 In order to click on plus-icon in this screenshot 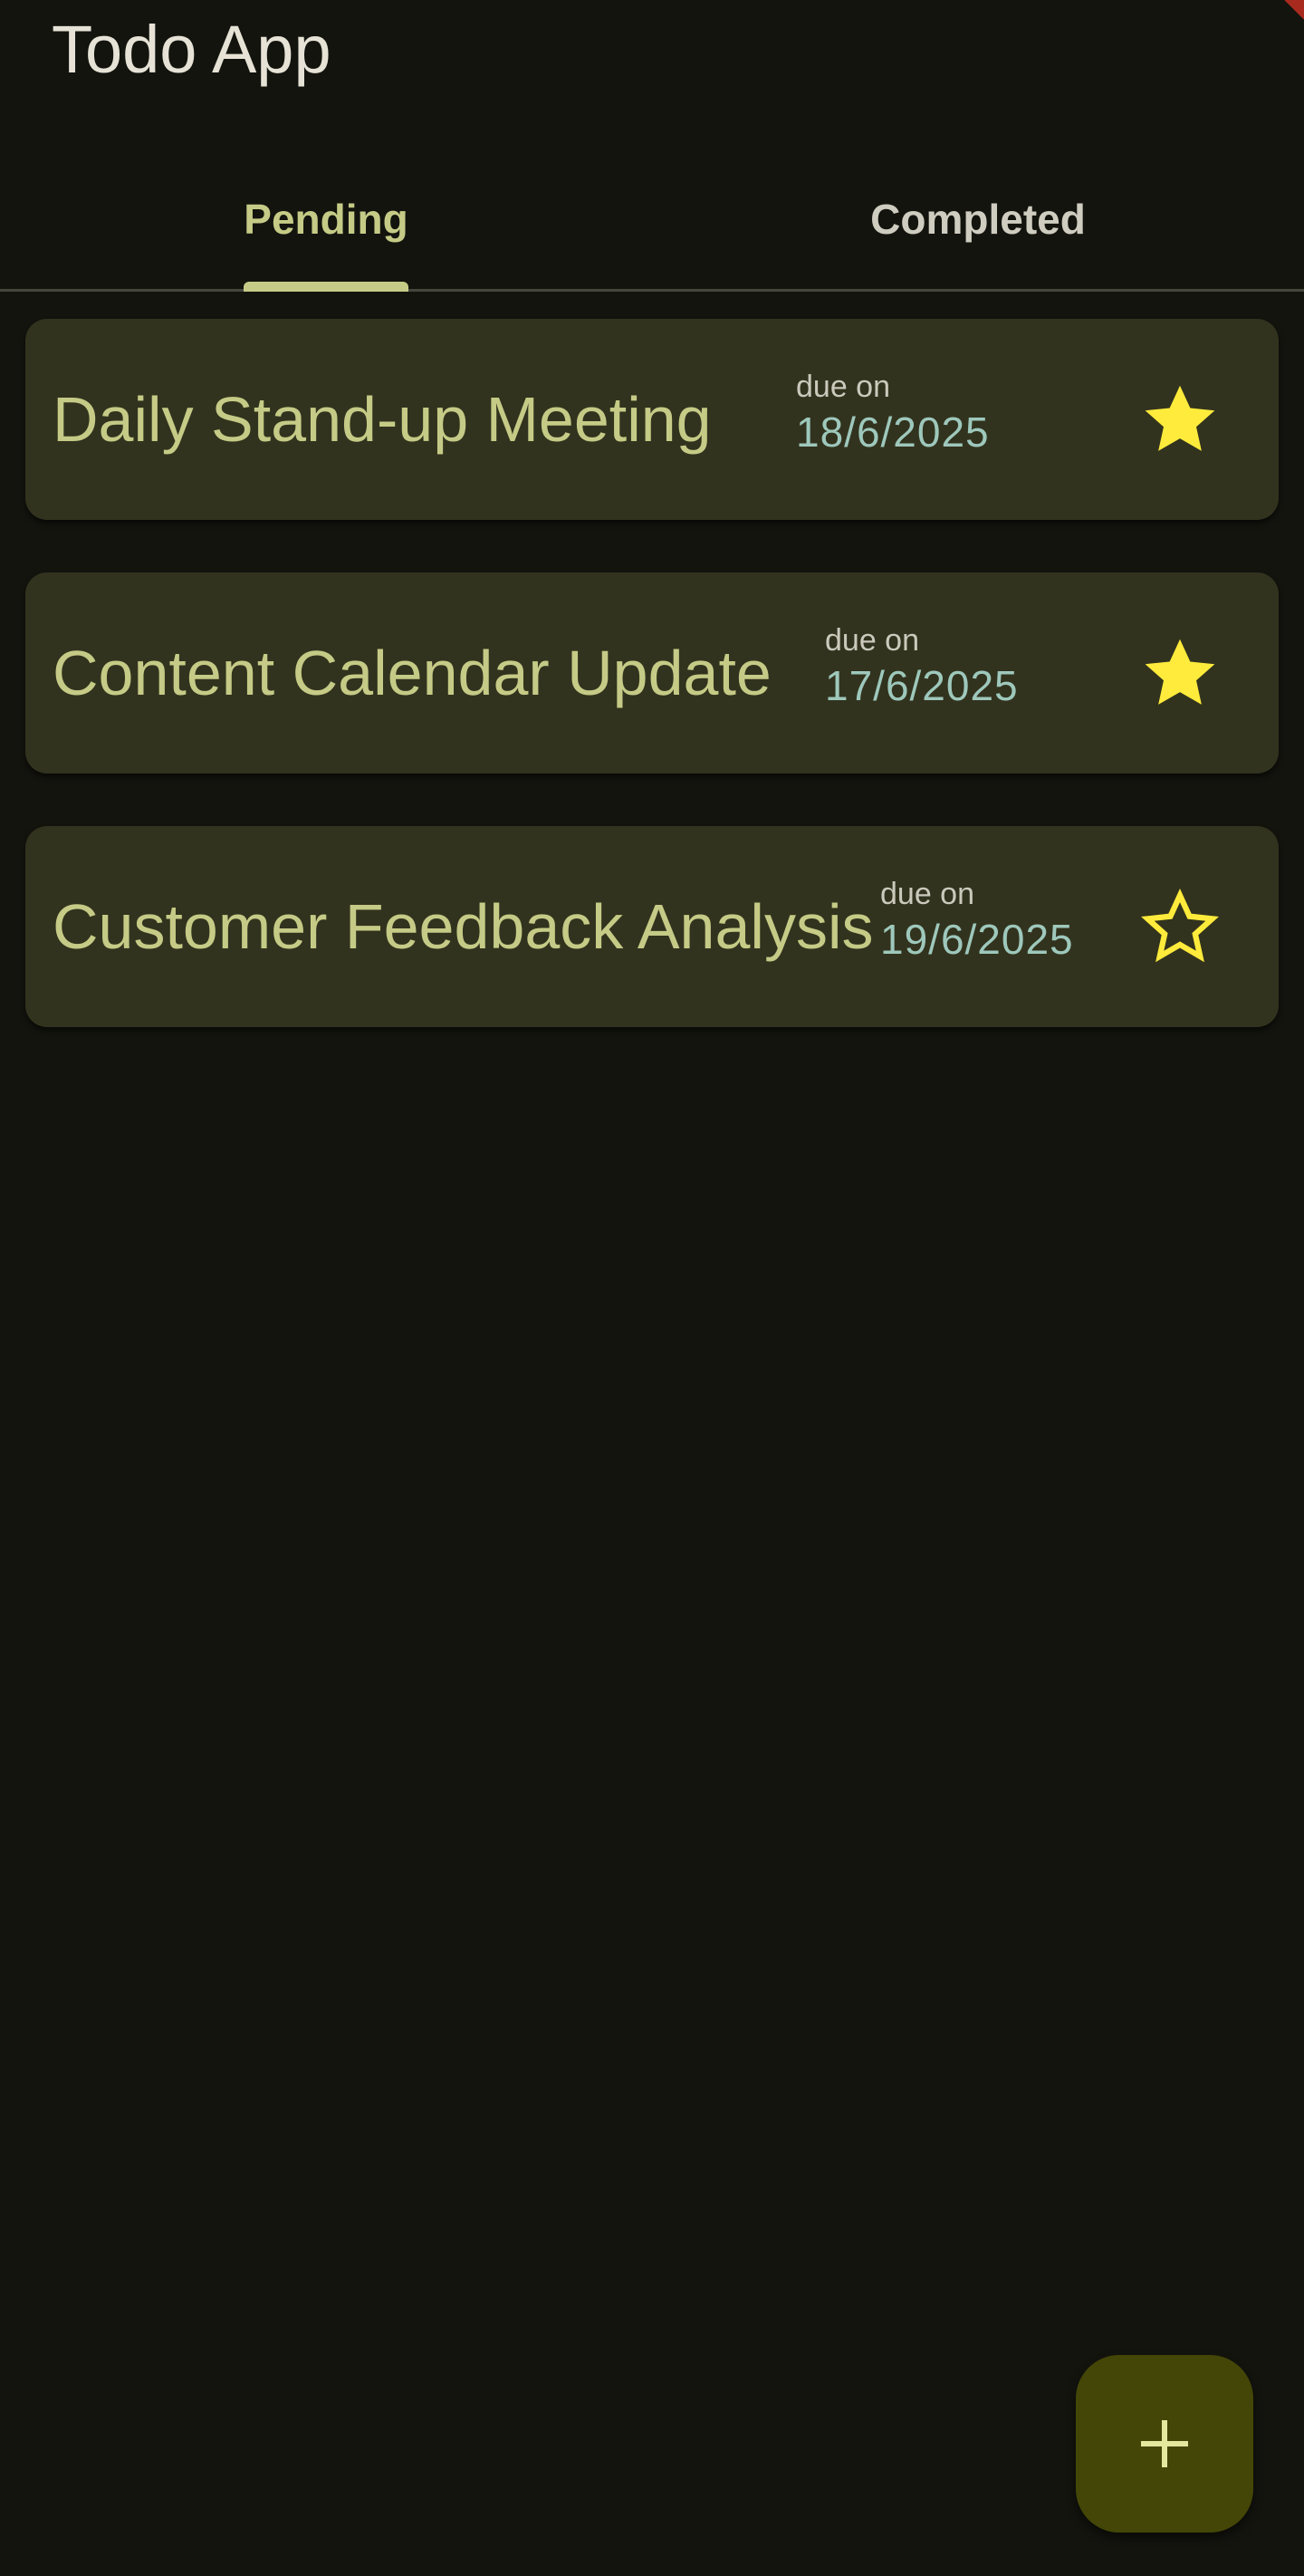, I will do `click(1165, 2443)`.